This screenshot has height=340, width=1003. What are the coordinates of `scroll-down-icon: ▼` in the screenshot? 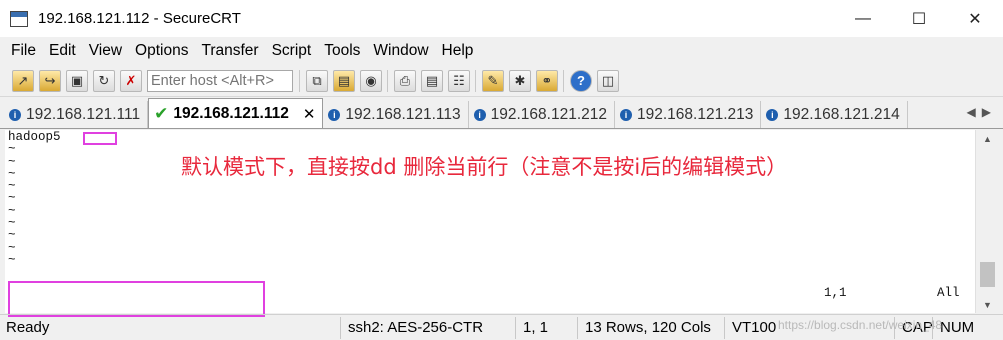 It's located at (987, 304).